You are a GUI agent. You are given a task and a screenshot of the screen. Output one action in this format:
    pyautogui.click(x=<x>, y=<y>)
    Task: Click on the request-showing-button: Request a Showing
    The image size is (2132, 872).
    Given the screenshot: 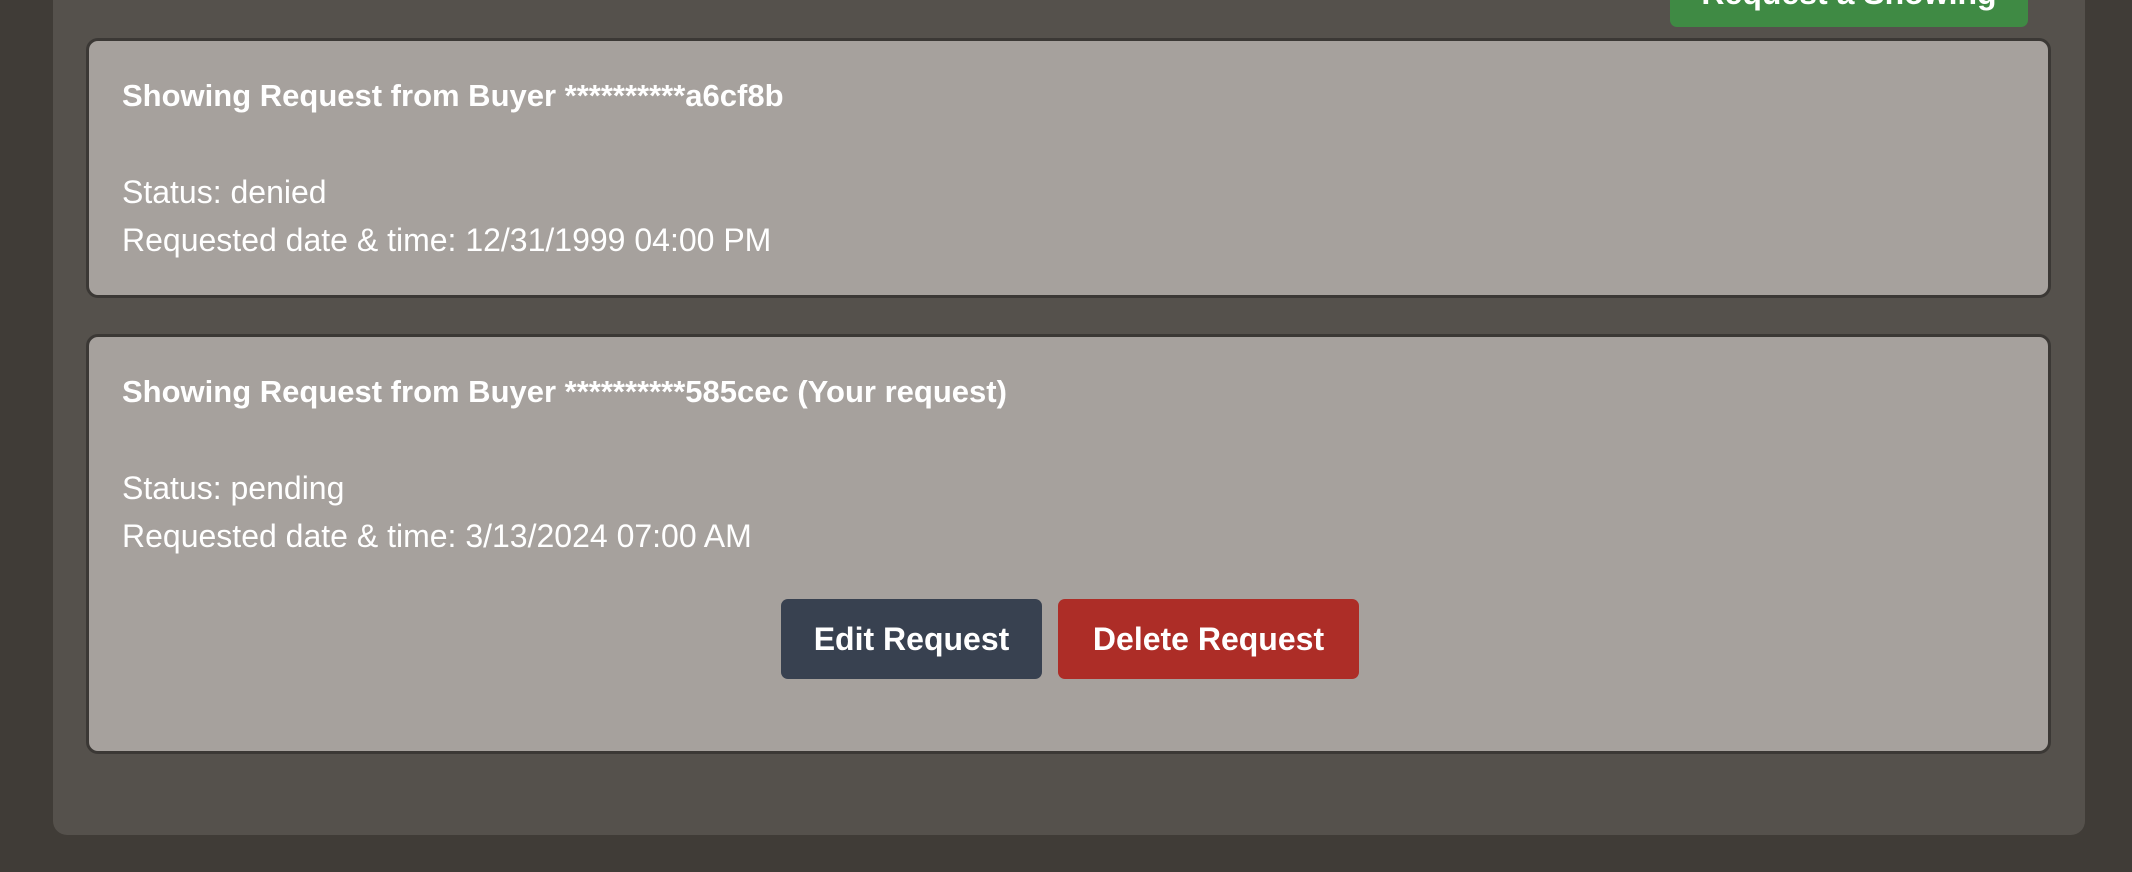 What is the action you would take?
    pyautogui.click(x=1849, y=13)
    